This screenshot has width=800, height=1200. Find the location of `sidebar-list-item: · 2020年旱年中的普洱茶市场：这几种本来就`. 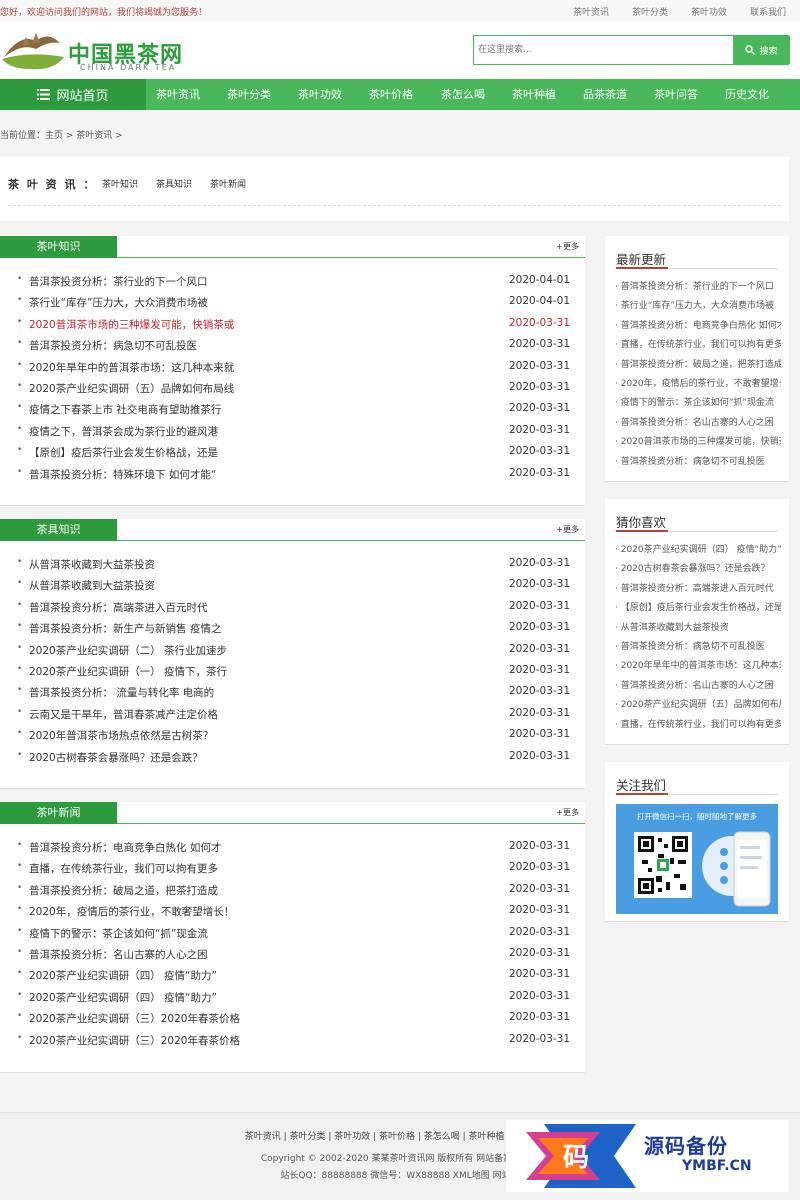

sidebar-list-item: · 2020年旱年中的普洱茶市场：这几种本来就 is located at coordinates (698, 667).